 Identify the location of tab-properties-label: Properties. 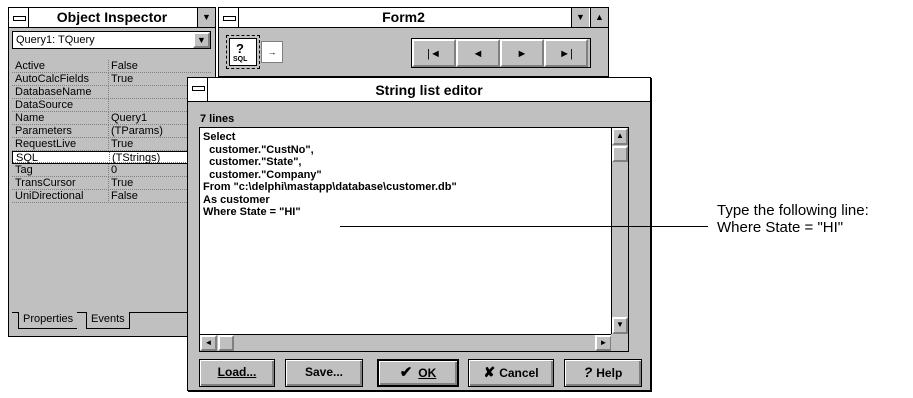
(48, 319).